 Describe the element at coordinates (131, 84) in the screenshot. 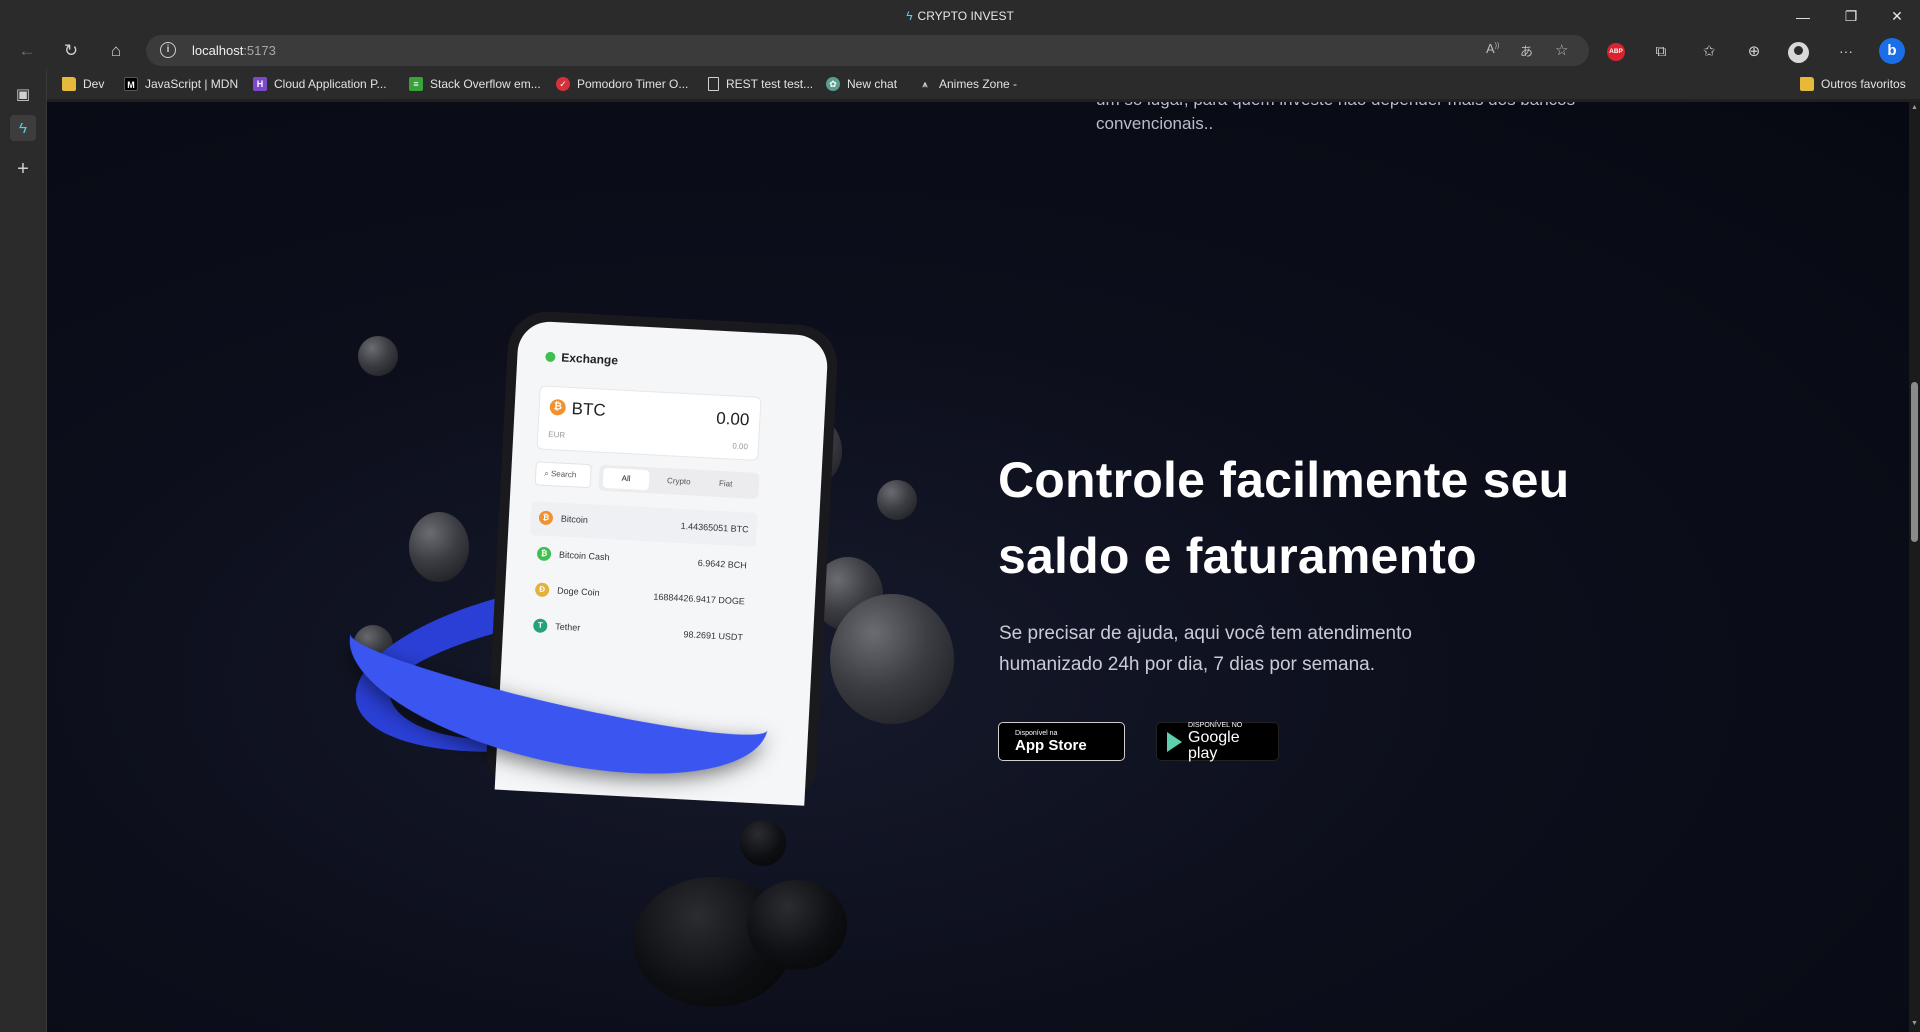

I see `mdn-icon: M` at that location.